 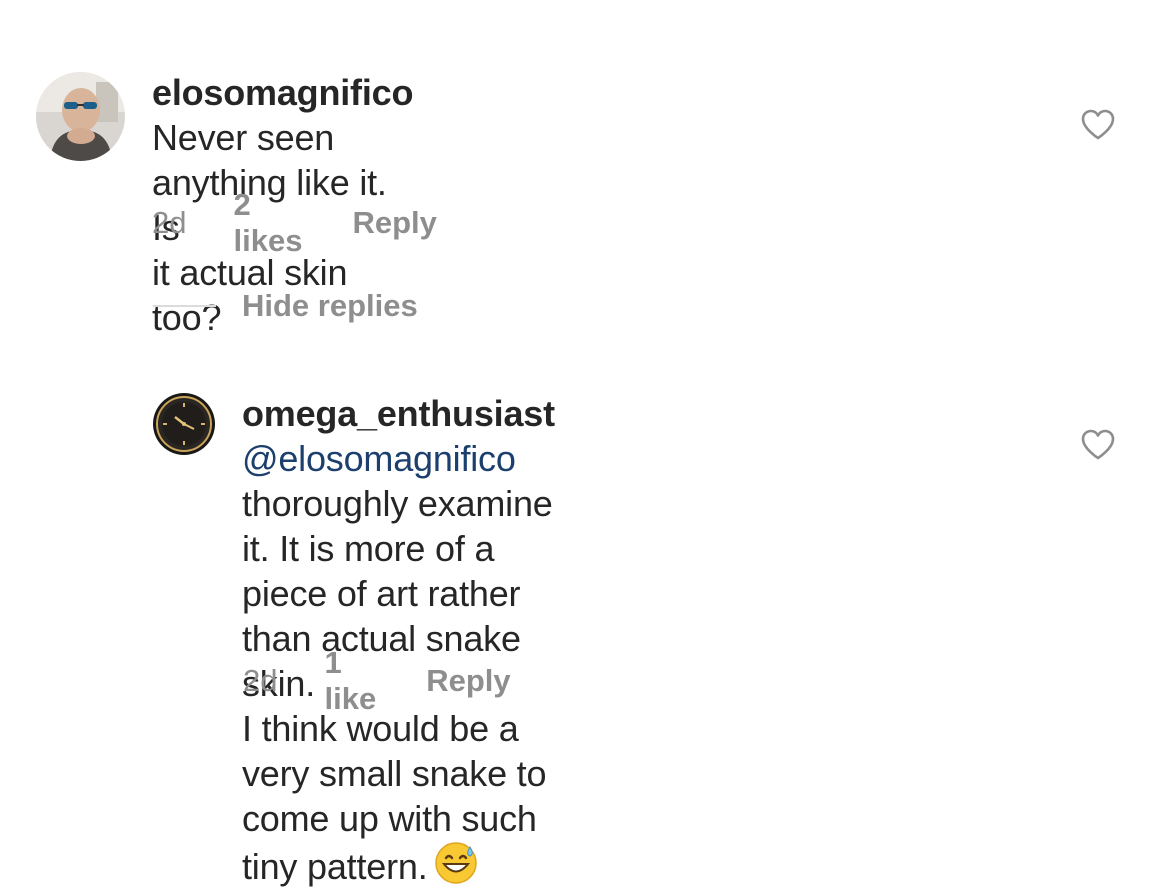 What do you see at coordinates (377, 681) in the screenshot?
I see `reply-meta: 2d 1 like Reply` at bounding box center [377, 681].